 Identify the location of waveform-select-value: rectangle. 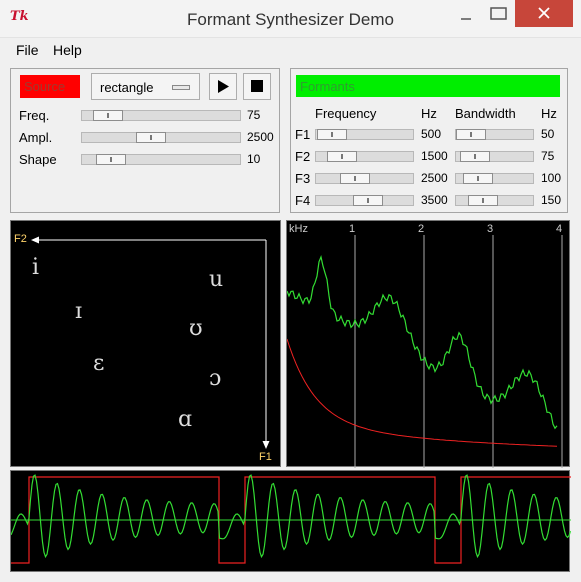
(127, 87).